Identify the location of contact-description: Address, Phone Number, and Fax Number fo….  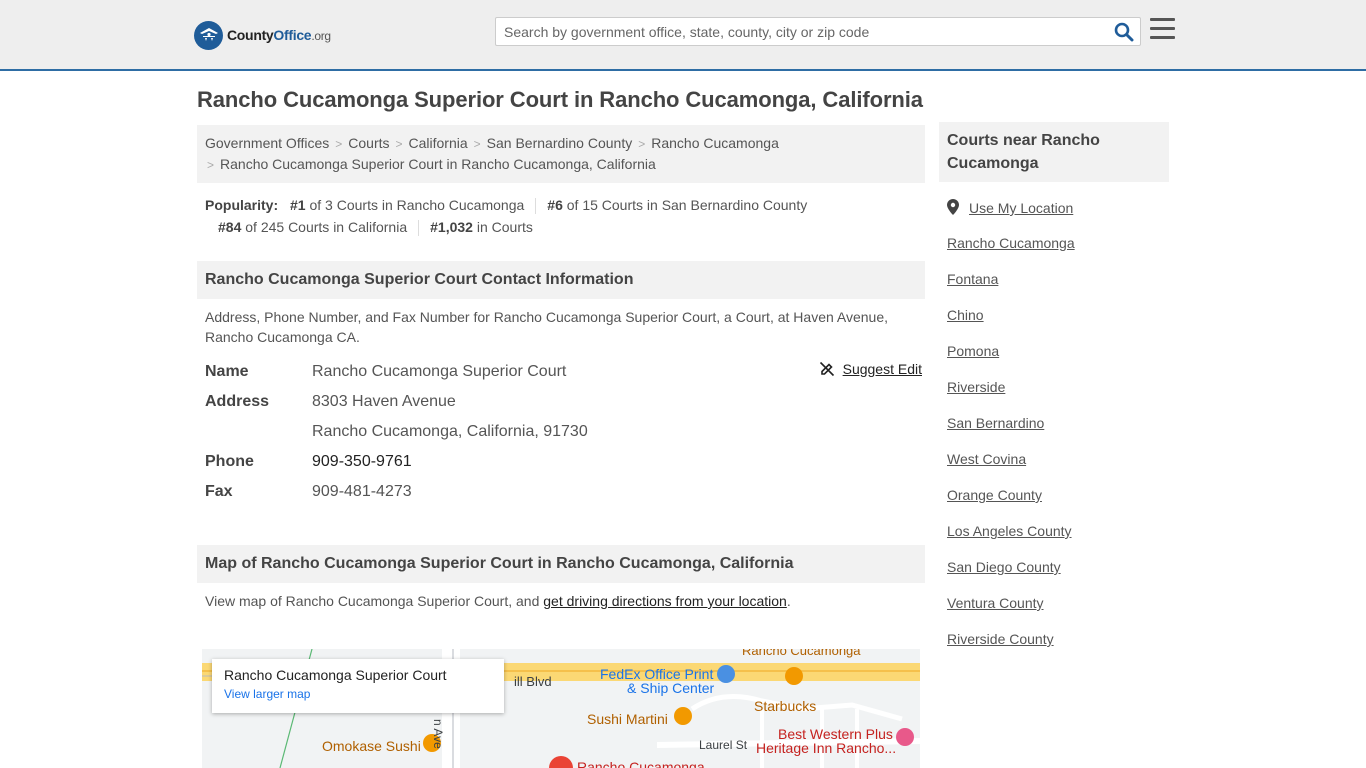
(546, 327).